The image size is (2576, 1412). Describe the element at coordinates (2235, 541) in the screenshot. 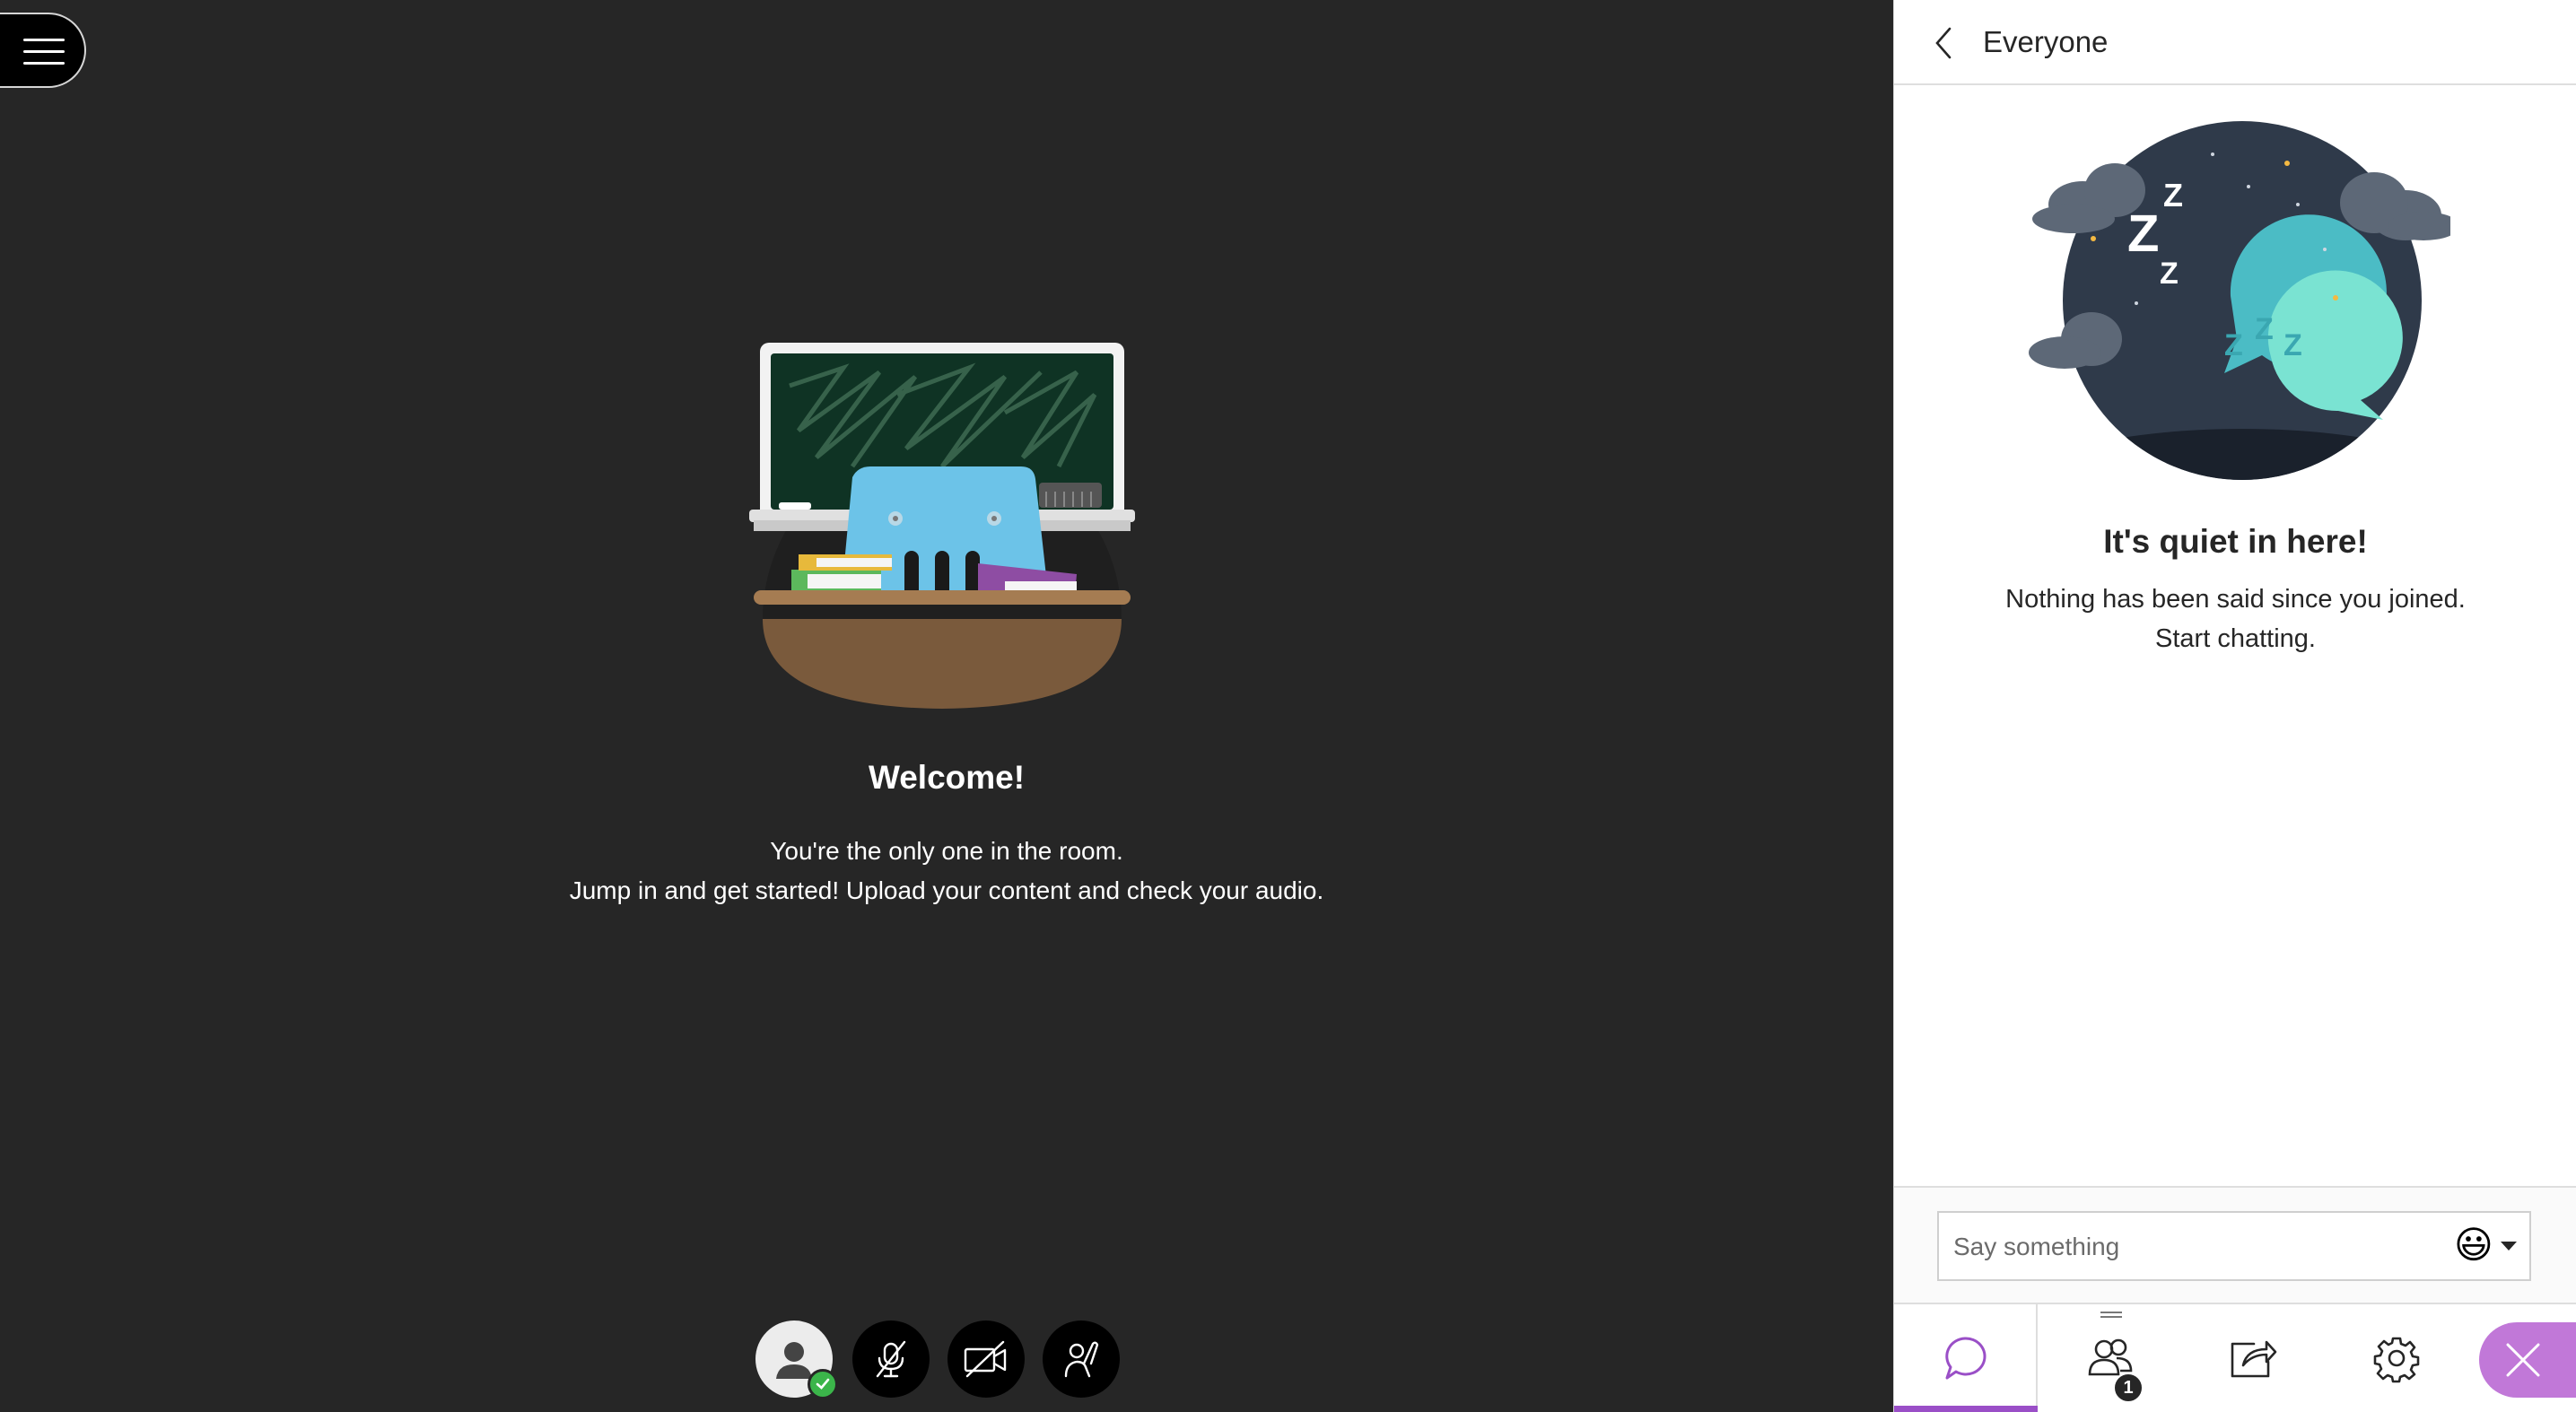

I see `empty-chat-title: It's quiet in here!` at that location.